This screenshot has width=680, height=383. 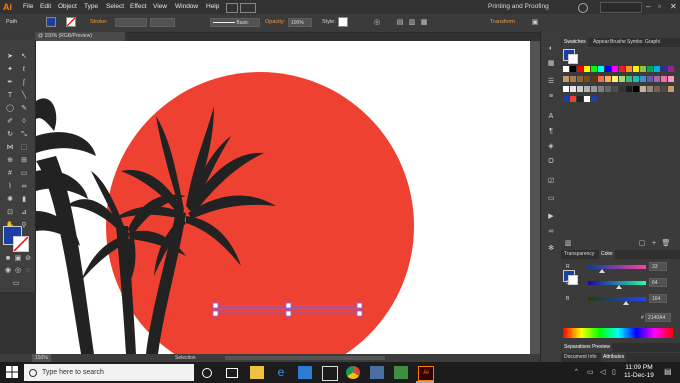 What do you see at coordinates (24, 200) in the screenshot?
I see `column-graph-tool-icon: ▮` at bounding box center [24, 200].